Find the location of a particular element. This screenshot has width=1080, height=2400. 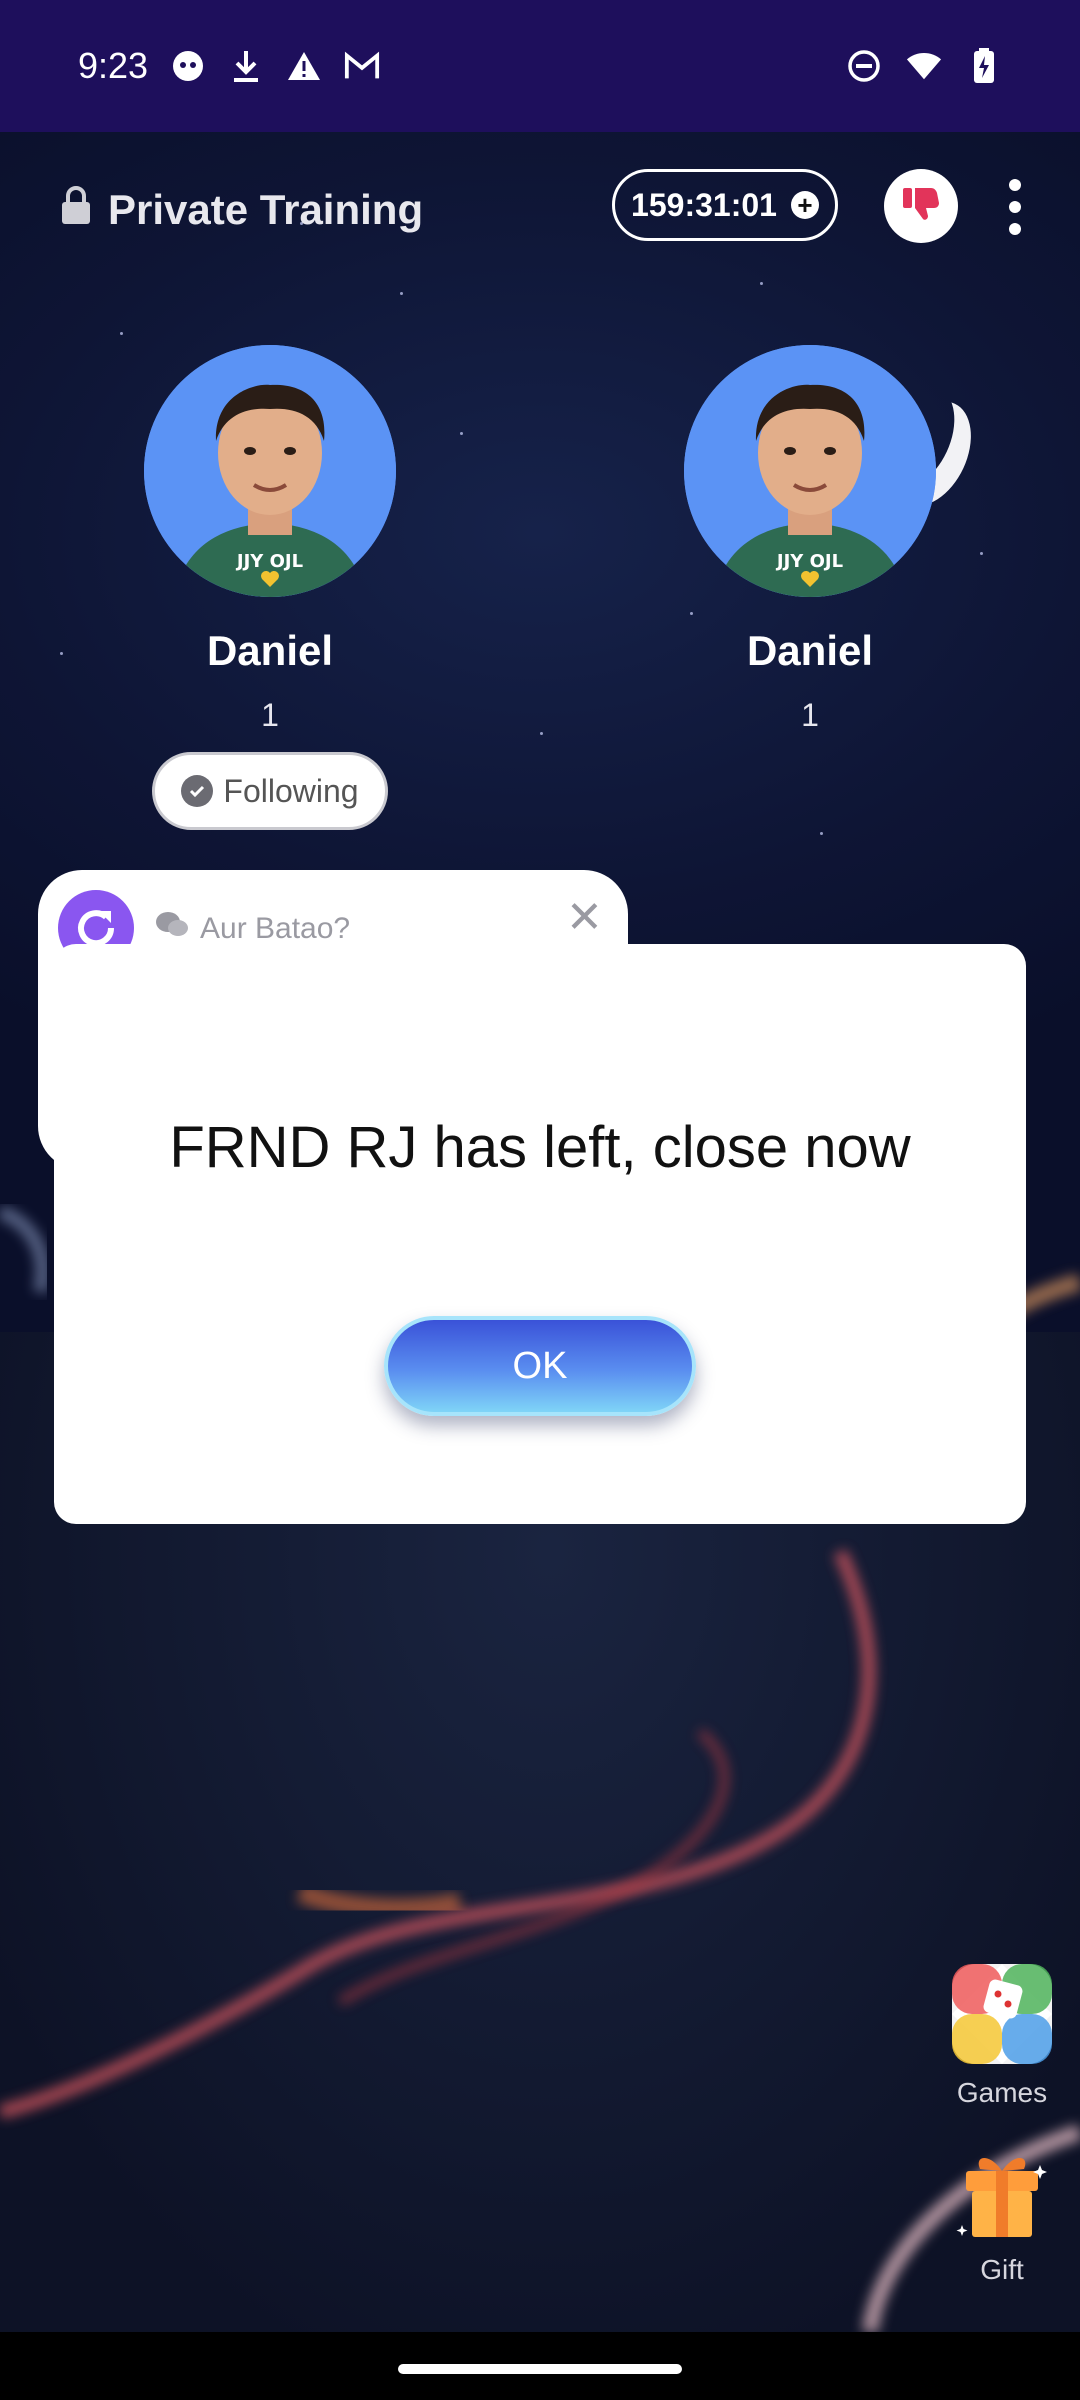

battery-charging-icon is located at coordinates (984, 66).